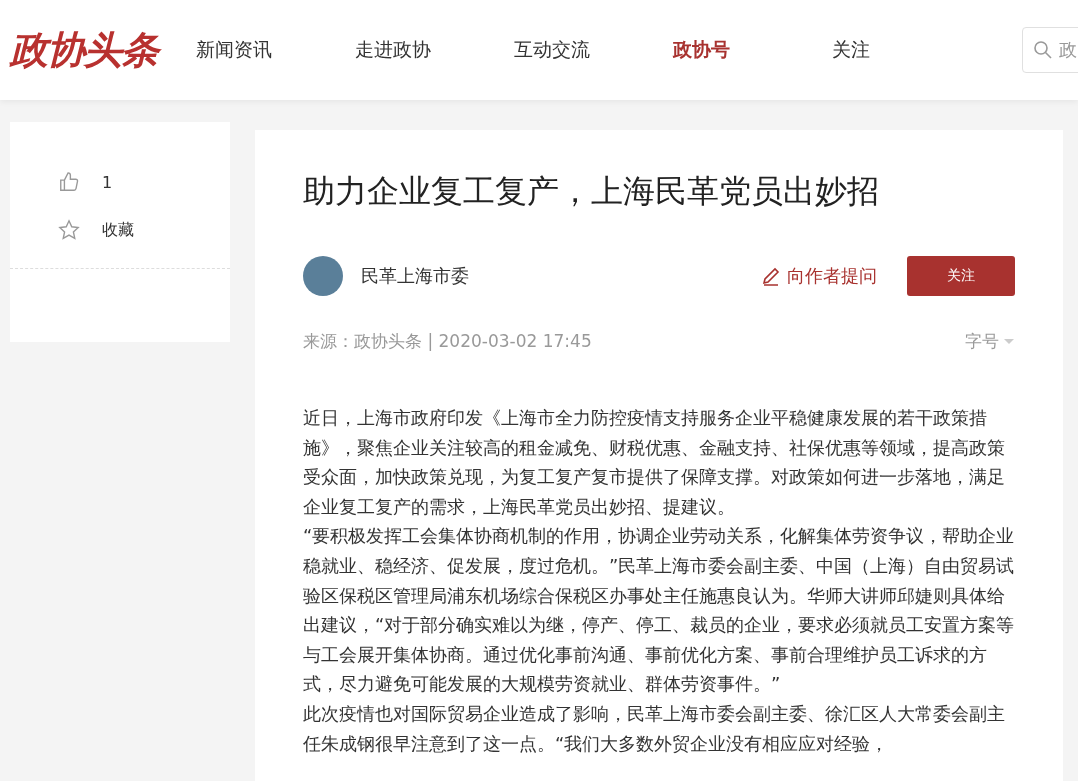  Describe the element at coordinates (1068, 50) in the screenshot. I see `search-input: 政` at that location.